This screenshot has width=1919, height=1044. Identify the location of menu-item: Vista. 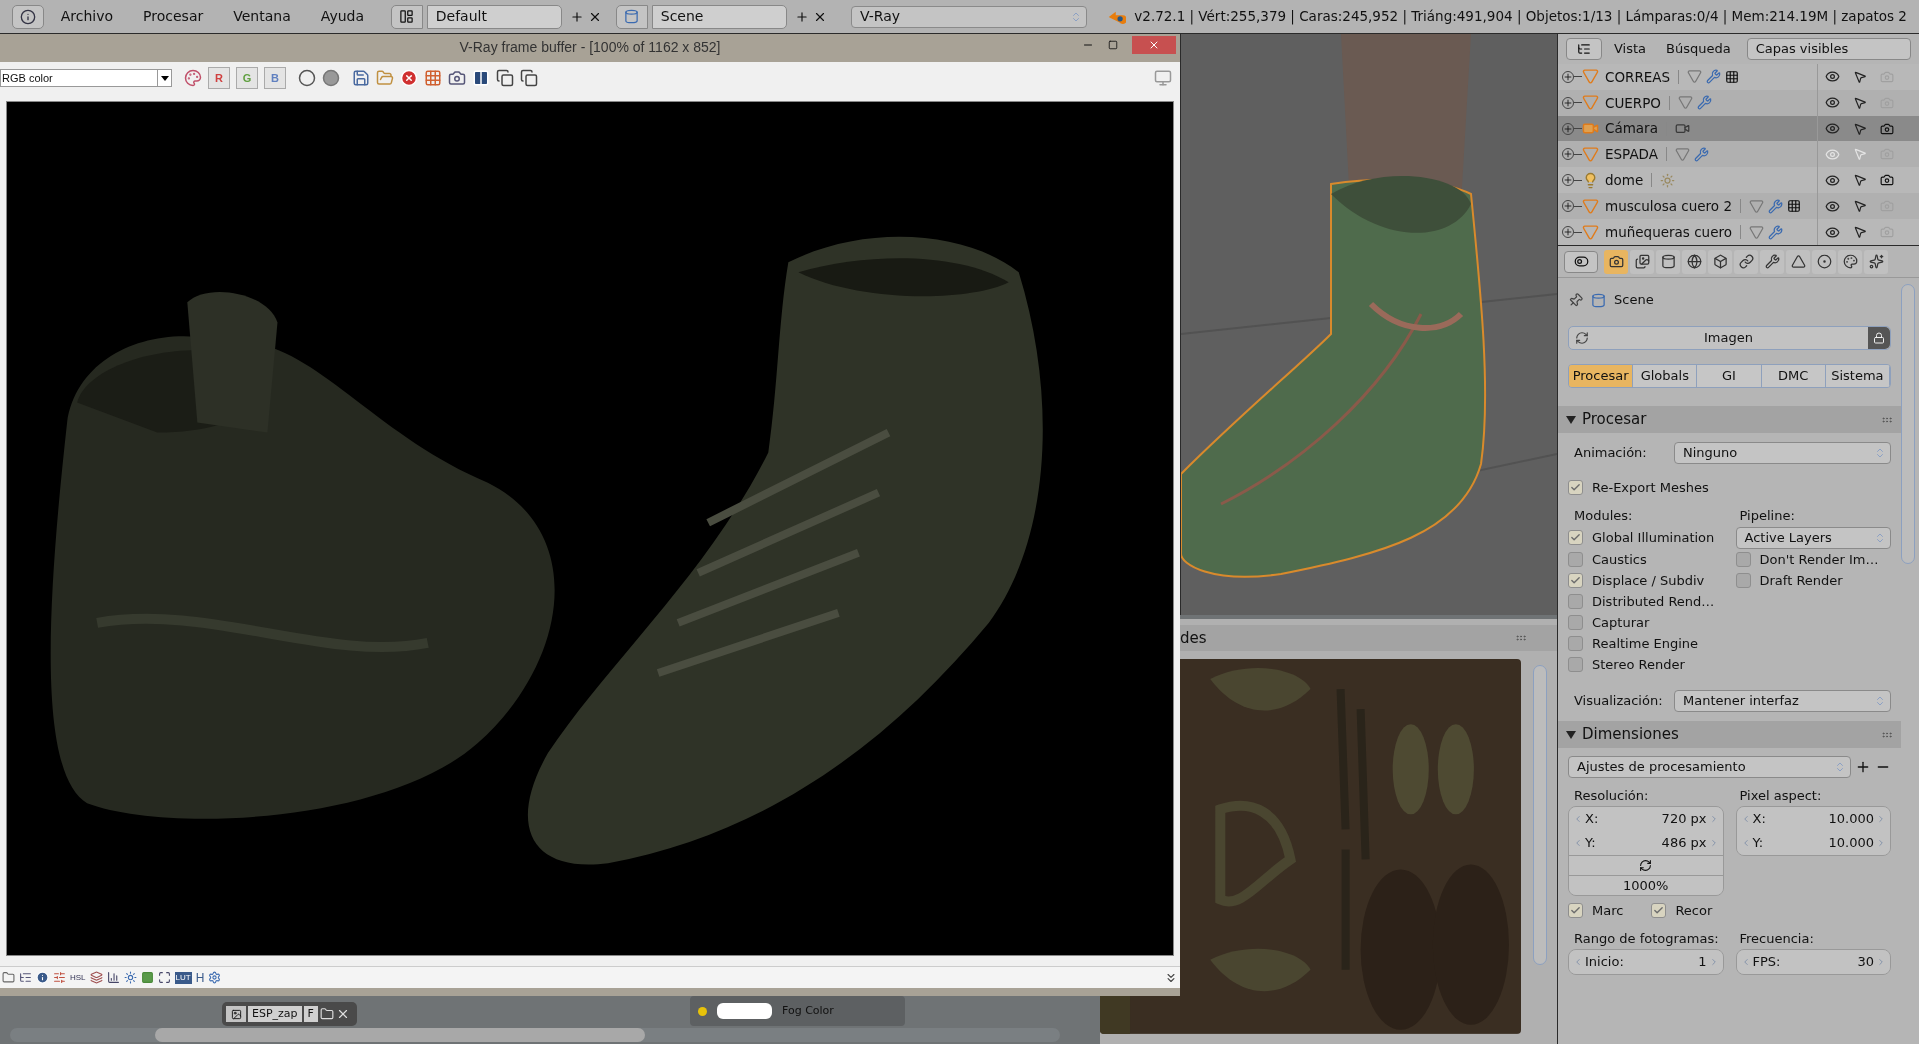
(1630, 49).